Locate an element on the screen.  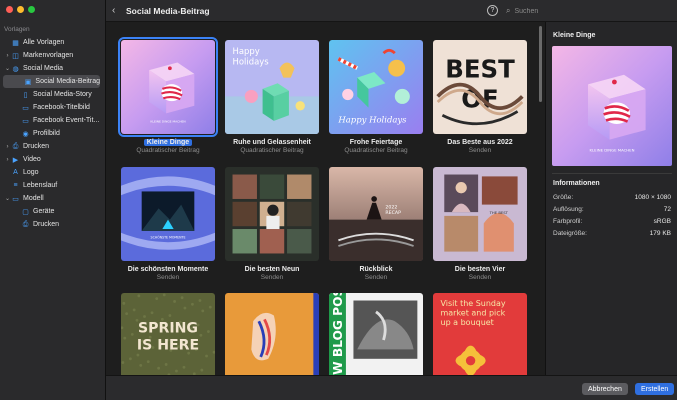
minimize-window-button is located at coordinates (20, 9).